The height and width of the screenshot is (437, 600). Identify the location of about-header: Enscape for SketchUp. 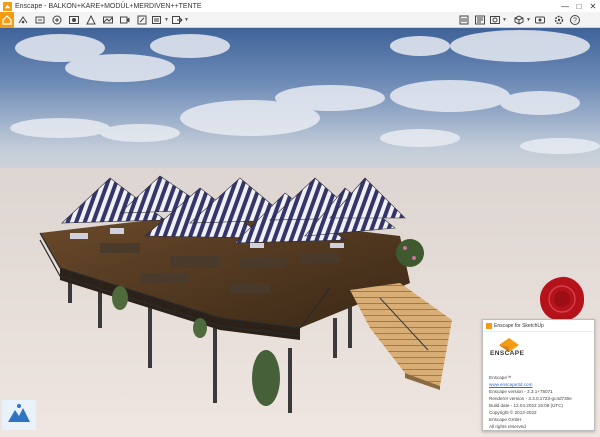
(538, 326).